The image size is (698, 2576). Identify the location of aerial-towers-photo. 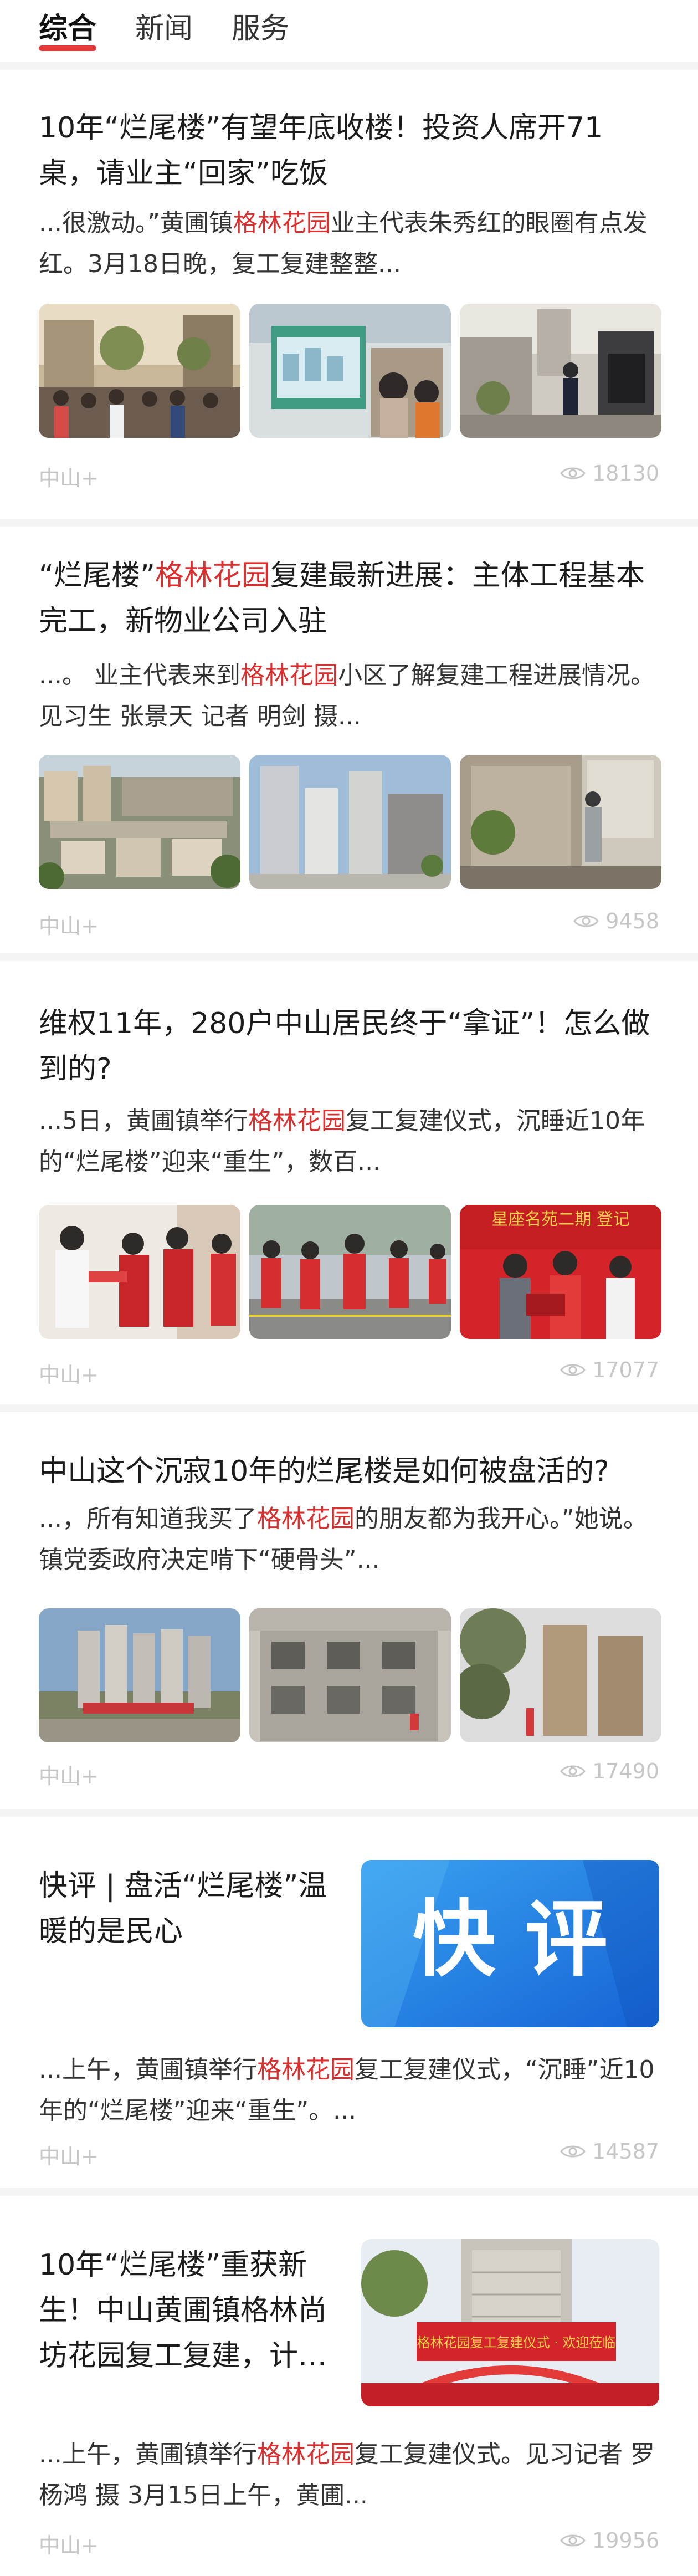
(139, 1675).